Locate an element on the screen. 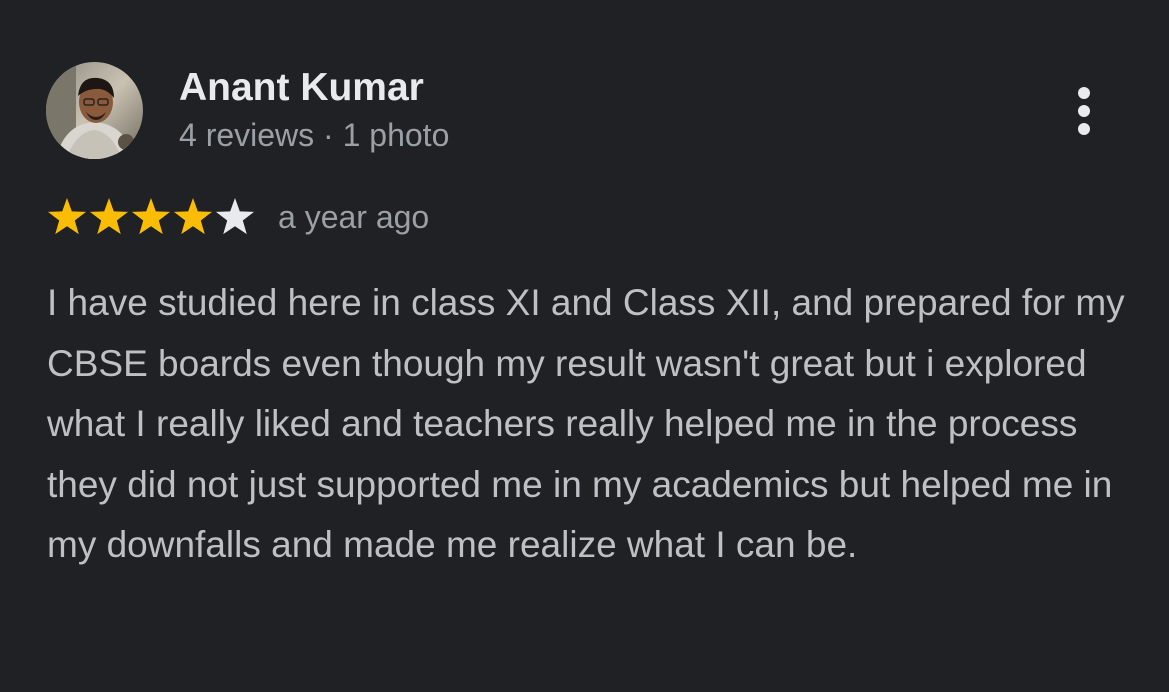 The width and height of the screenshot is (1169, 692). more-vertical-icon is located at coordinates (1084, 111).